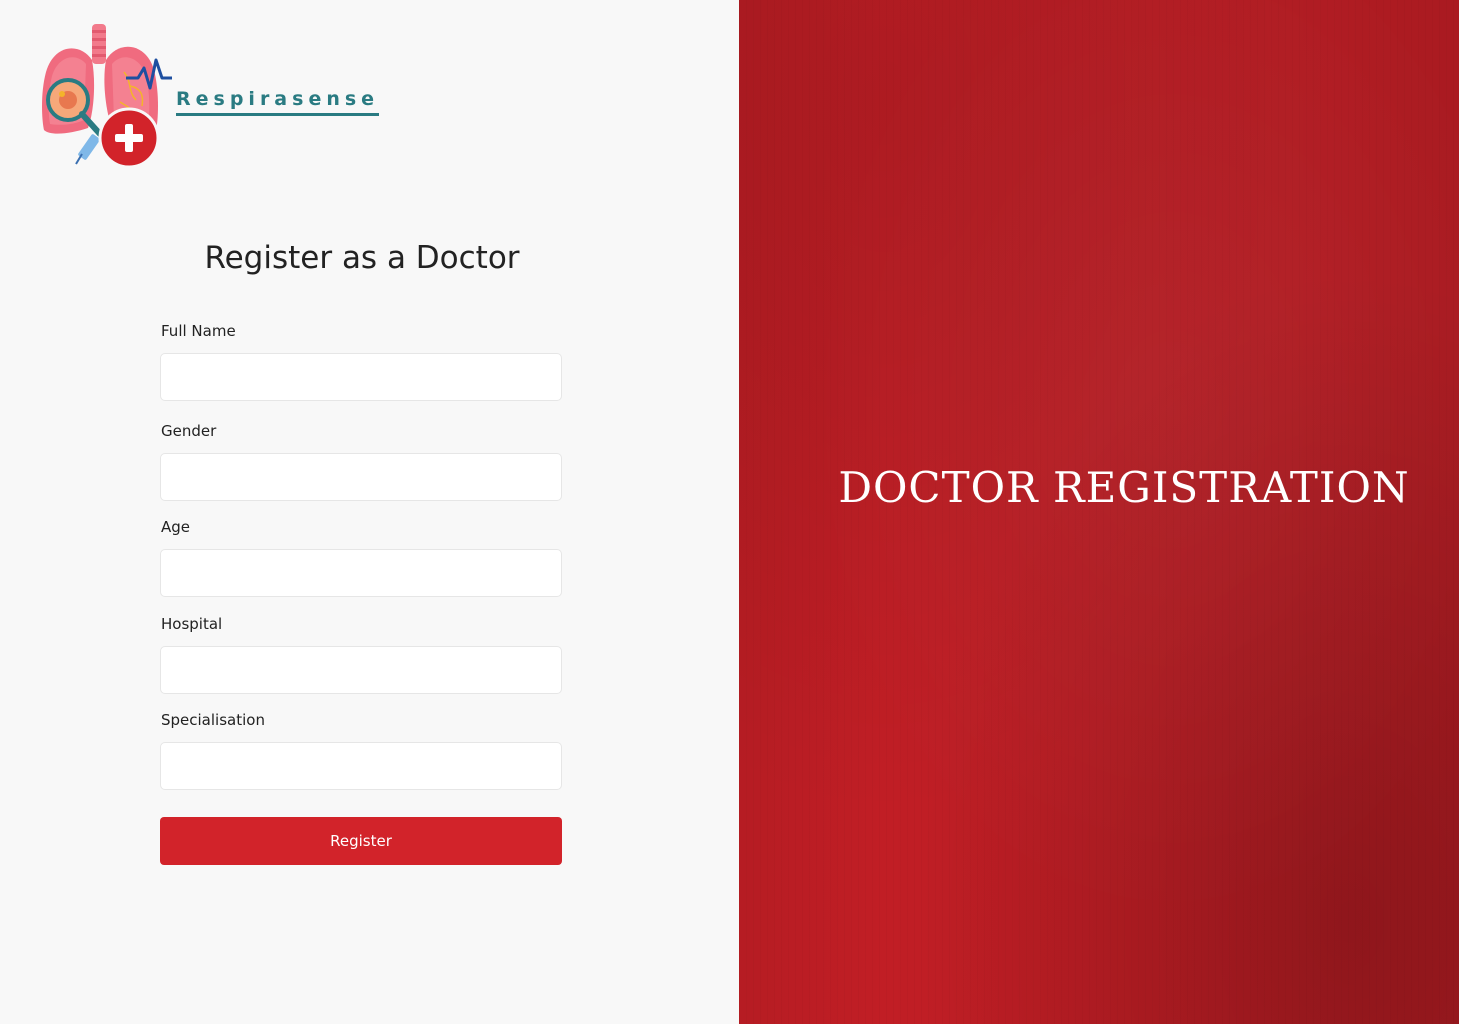 This screenshot has width=1459, height=1024. I want to click on gender-field, so click(361, 477).